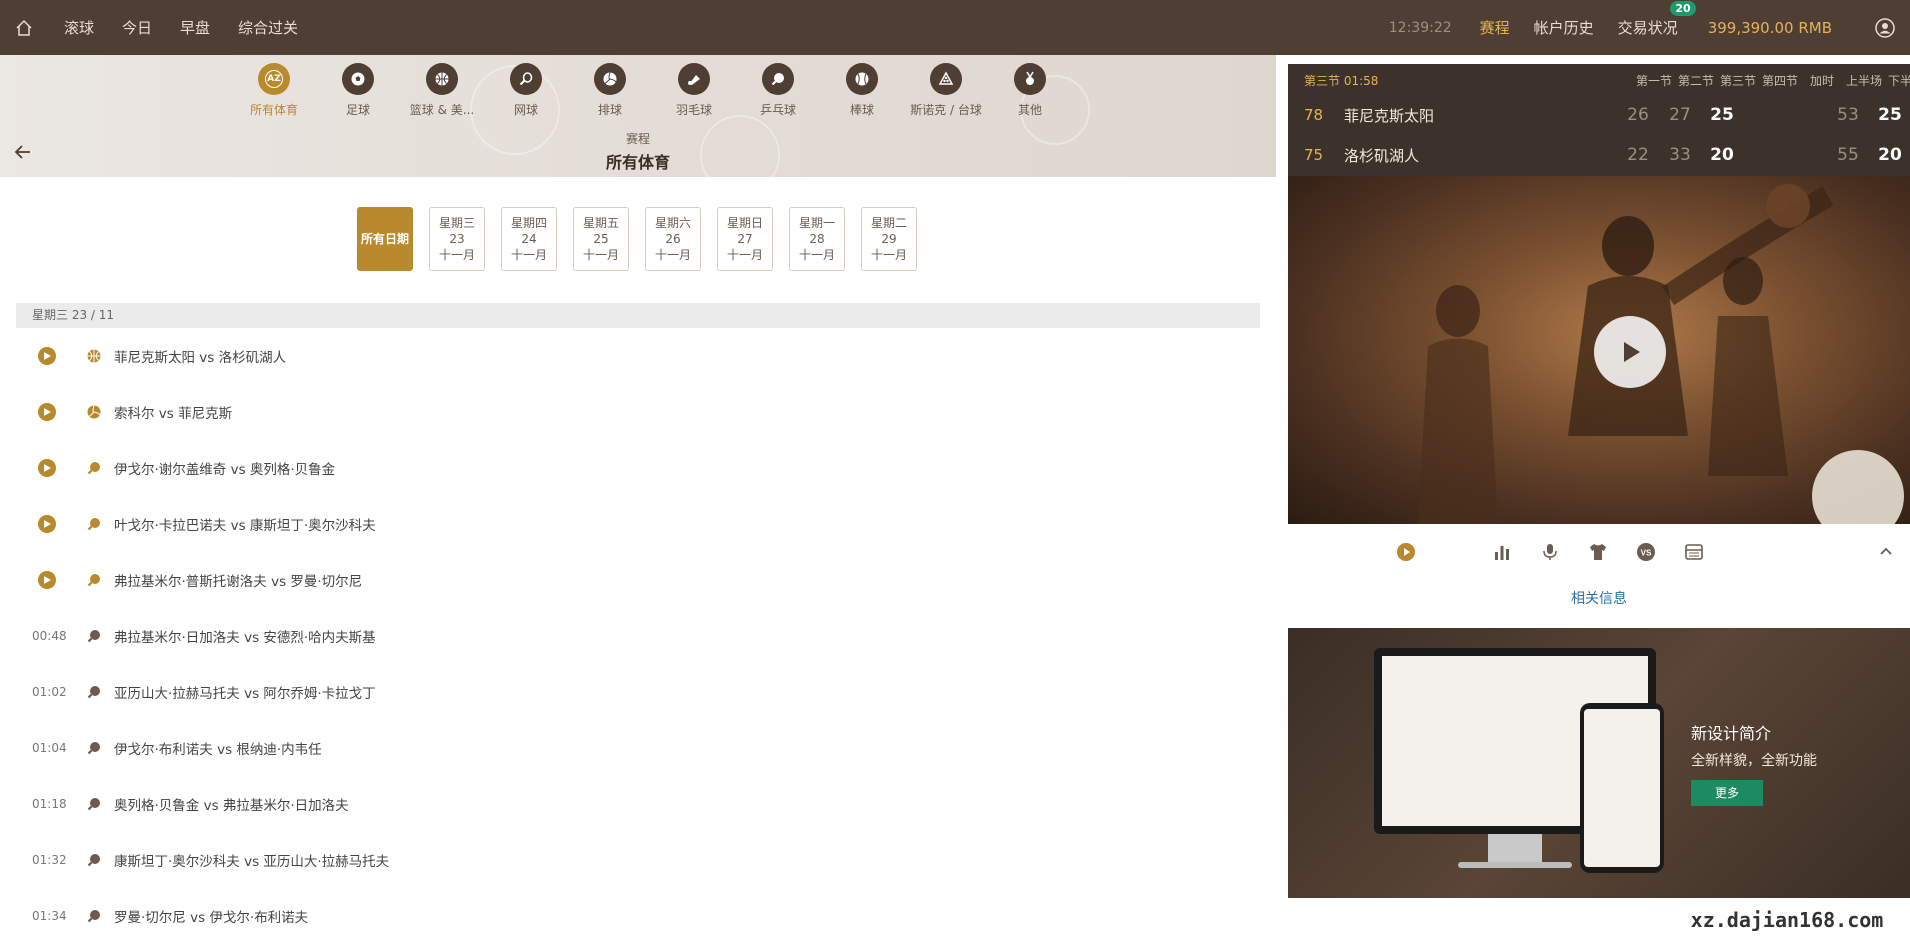 Image resolution: width=1910 pixels, height=944 pixels. I want to click on promo-subtitle: 全新样貌，全新功能, so click(1754, 760).